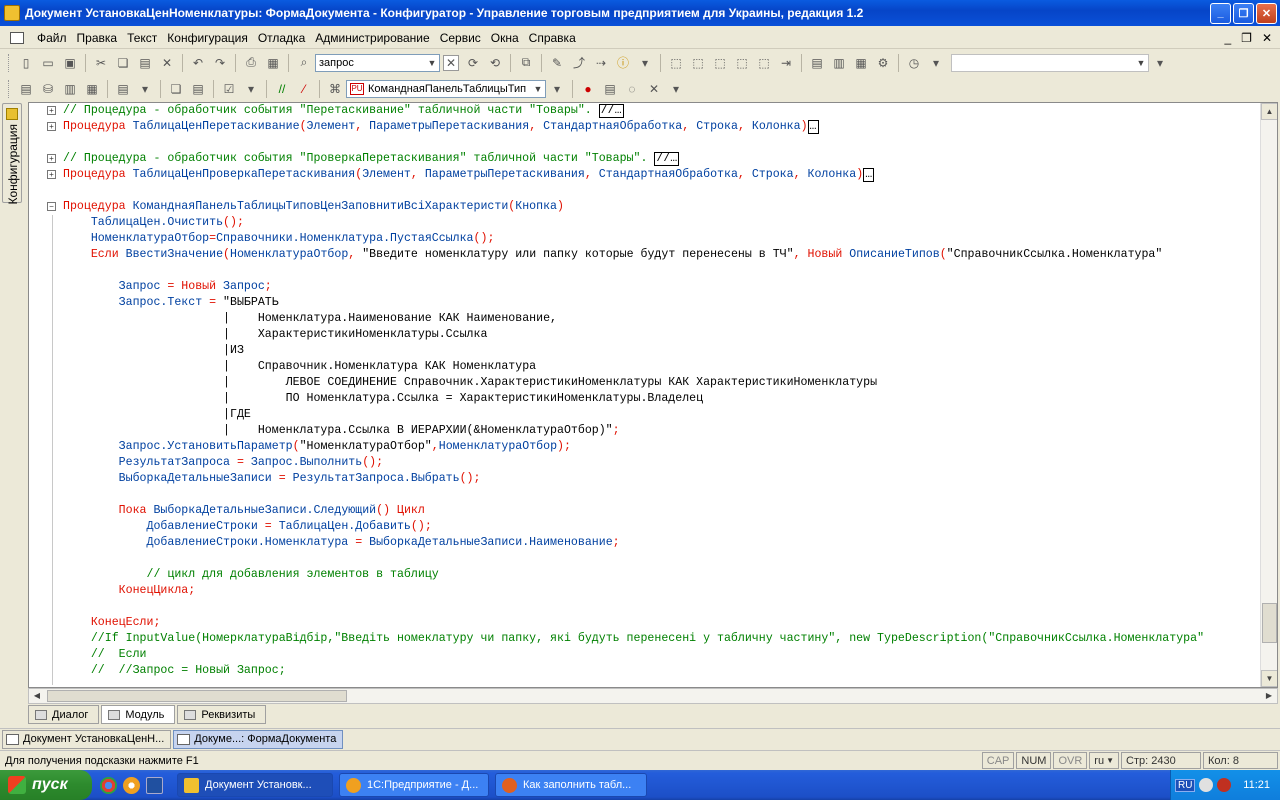 This screenshot has width=1280, height=800. Describe the element at coordinates (552, 38) in the screenshot. I see `menu-help: Справка` at that location.